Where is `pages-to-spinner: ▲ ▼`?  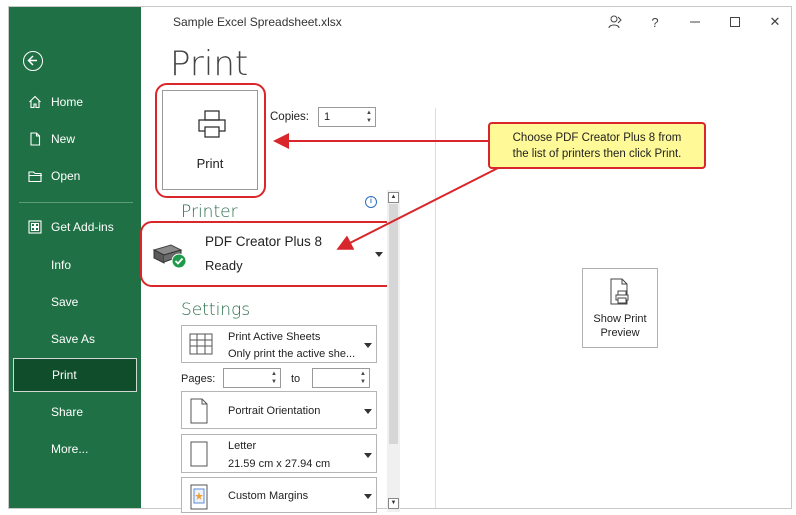
pages-to-spinner: ▲ ▼ is located at coordinates (363, 378).